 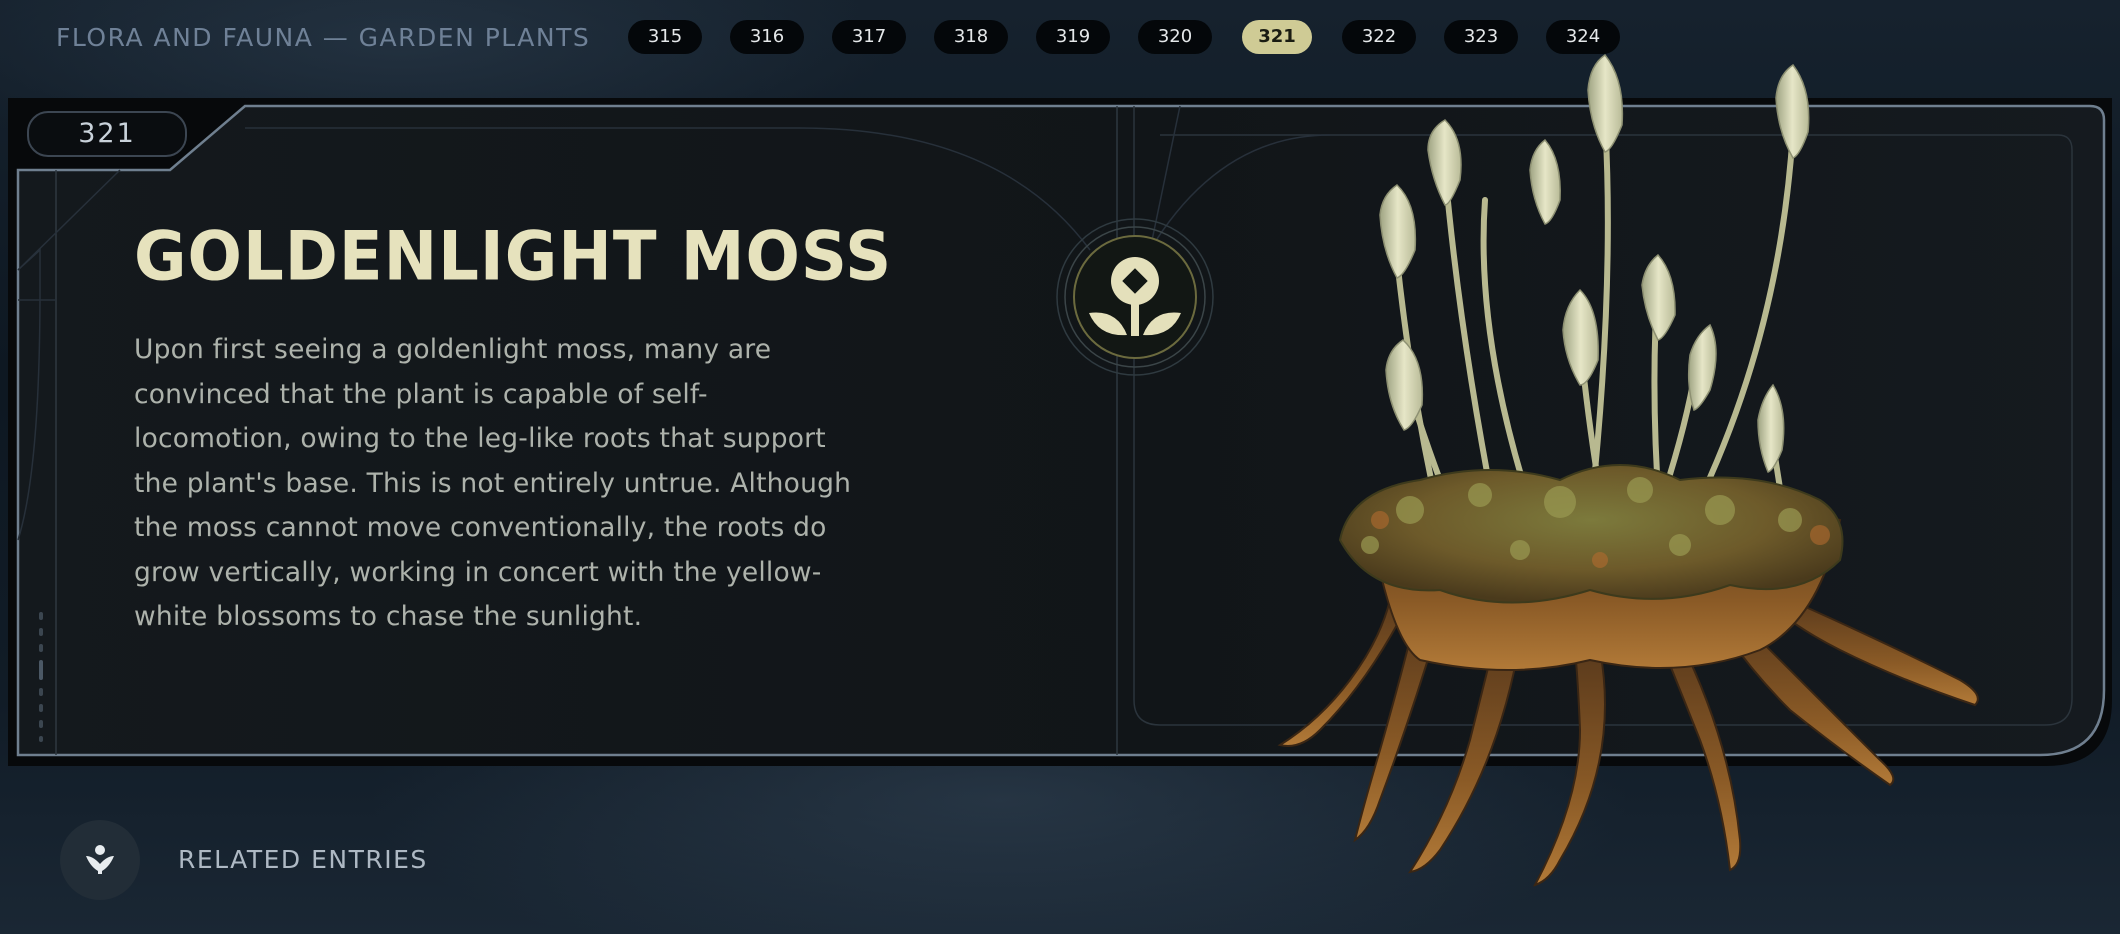 I want to click on related-entries-button, so click(x=100, y=860).